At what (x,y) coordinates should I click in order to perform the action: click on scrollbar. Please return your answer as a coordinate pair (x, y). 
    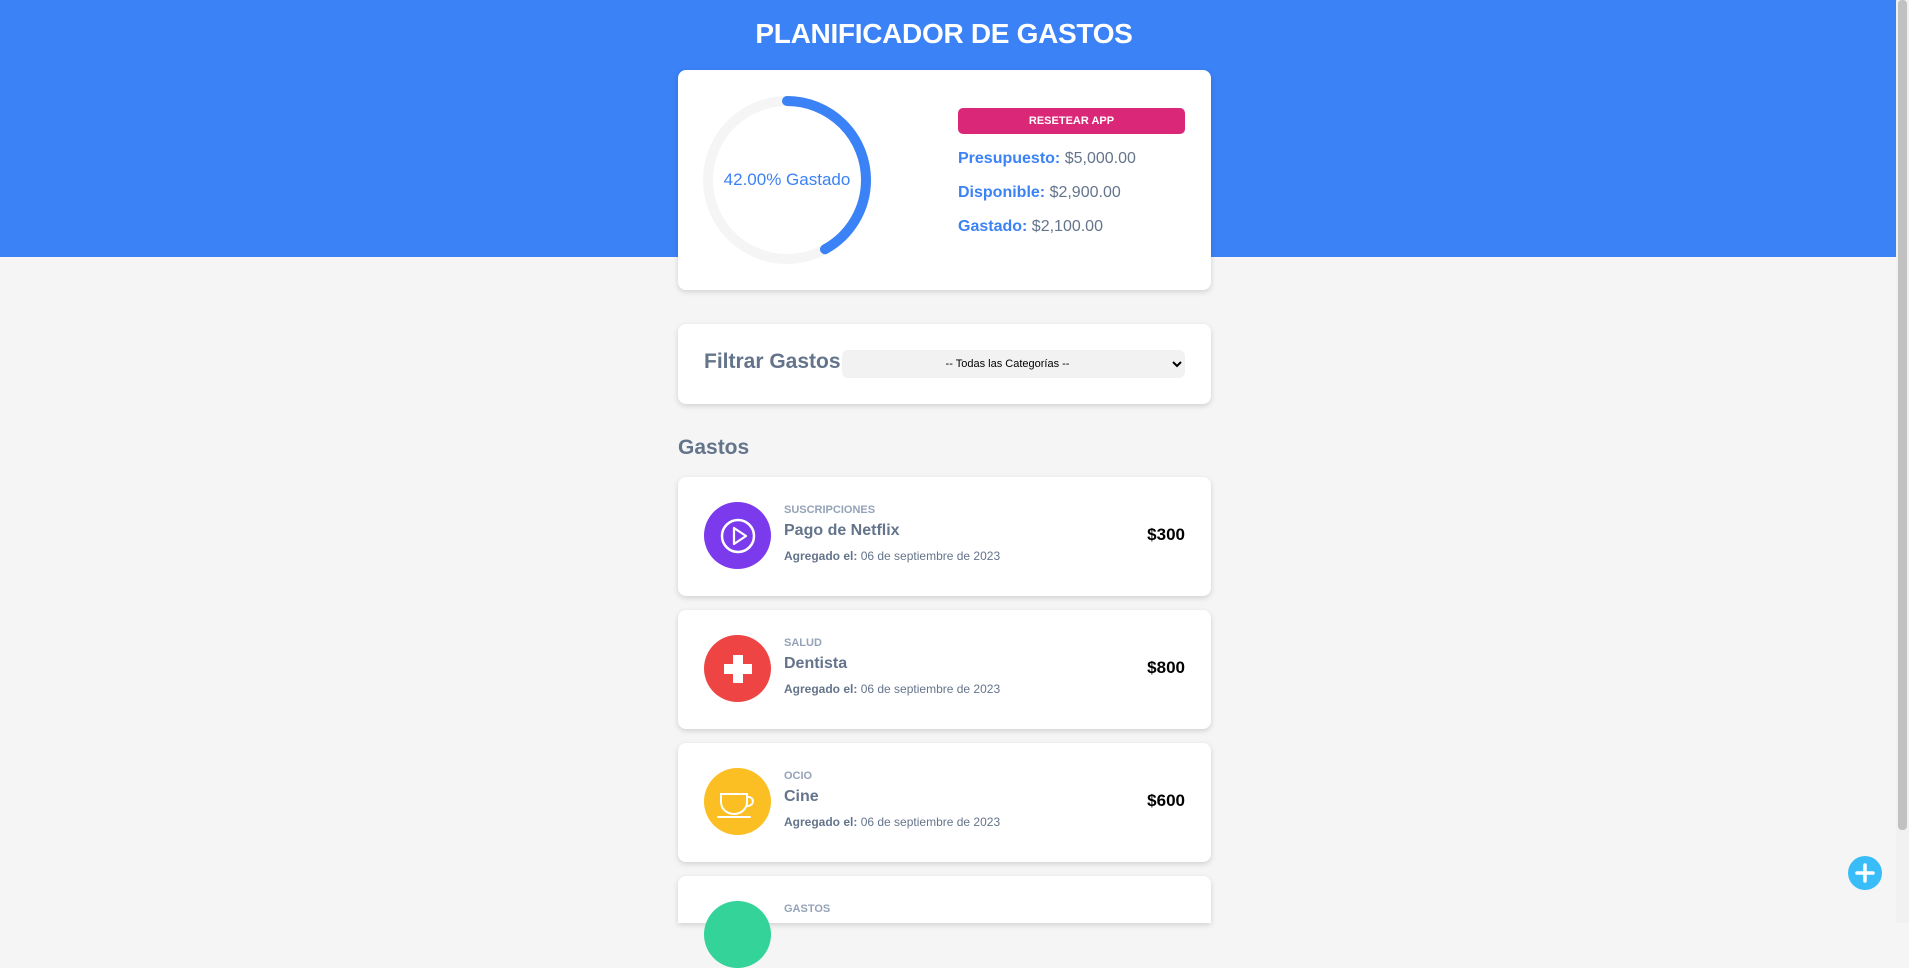
    Looking at the image, I should click on (1902, 461).